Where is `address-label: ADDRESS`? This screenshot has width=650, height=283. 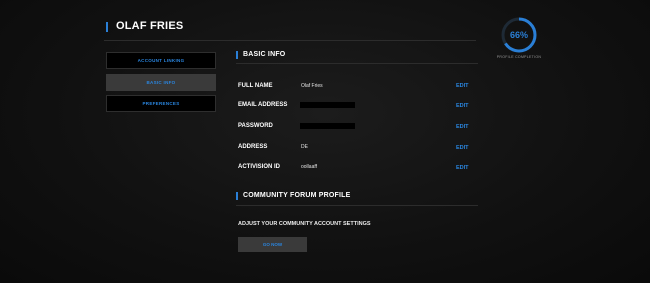
address-label: ADDRESS is located at coordinates (253, 147).